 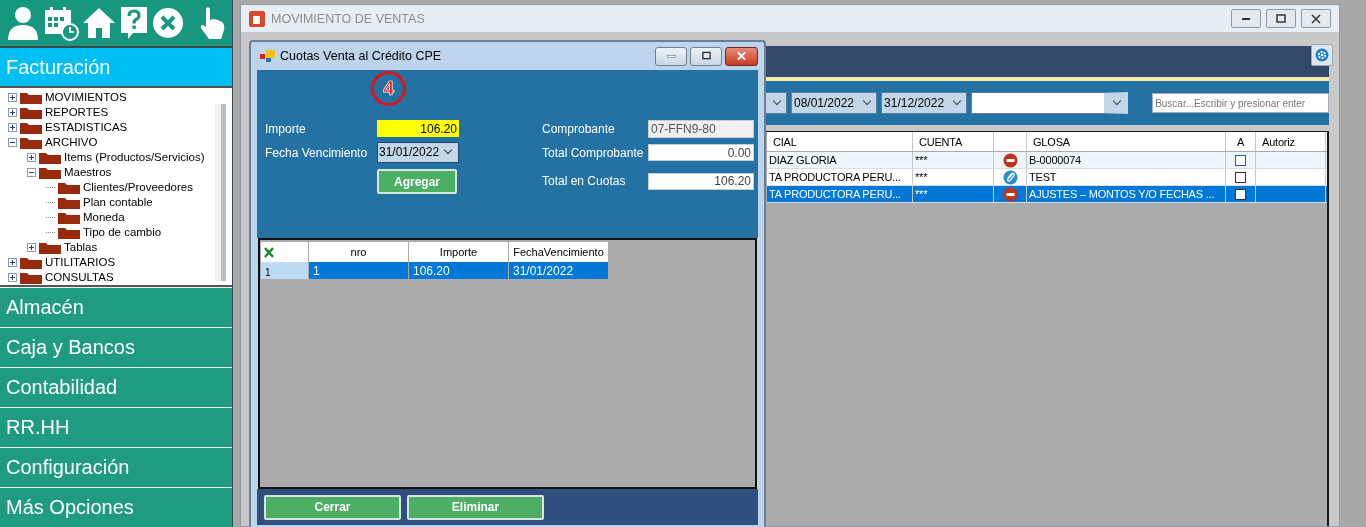 I want to click on minimize-button, so click(x=1246, y=18).